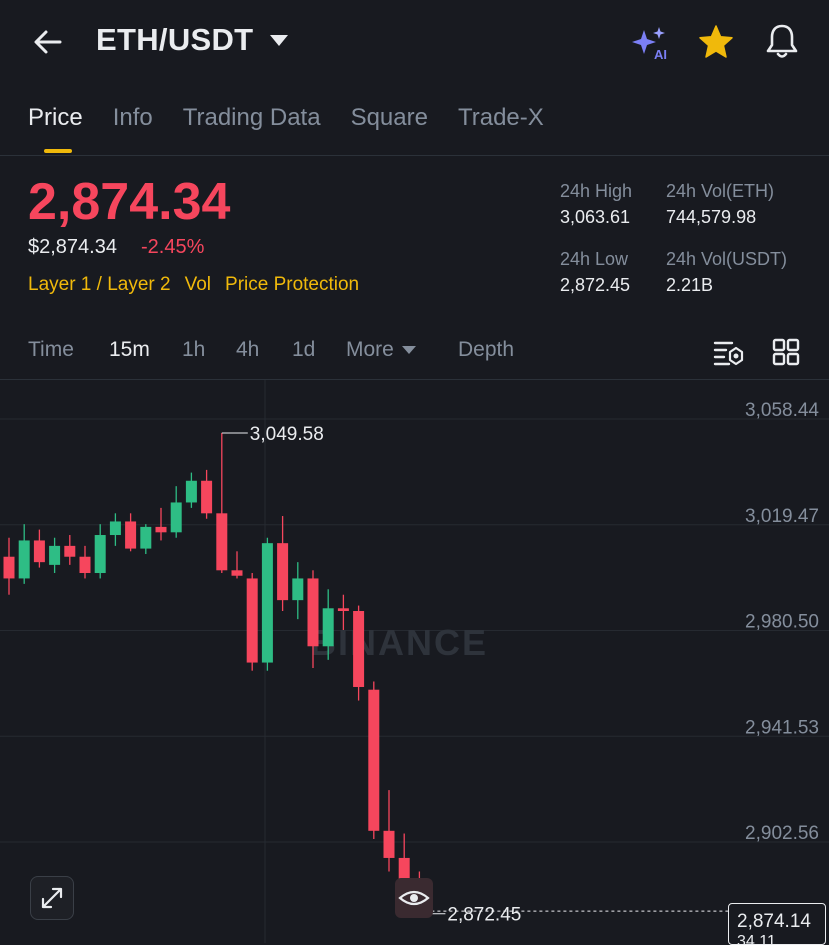  Describe the element at coordinates (774, 921) in the screenshot. I see `last-price-label: 2,874.14` at that location.